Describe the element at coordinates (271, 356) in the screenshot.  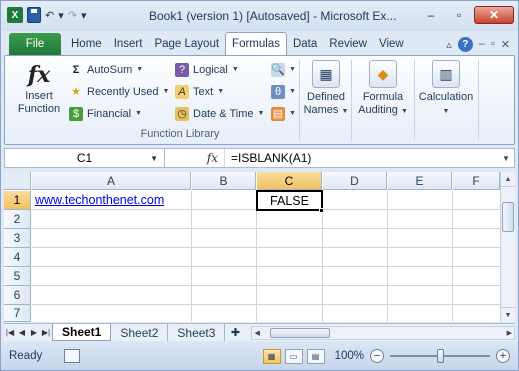
I see `normal-view-icon: ▦` at that location.